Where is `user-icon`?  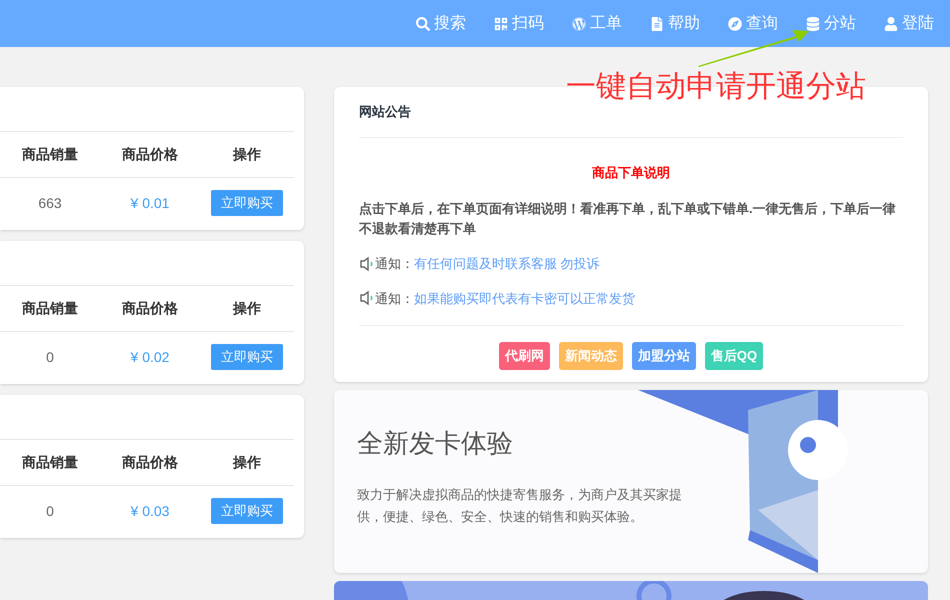
user-icon is located at coordinates (891, 23).